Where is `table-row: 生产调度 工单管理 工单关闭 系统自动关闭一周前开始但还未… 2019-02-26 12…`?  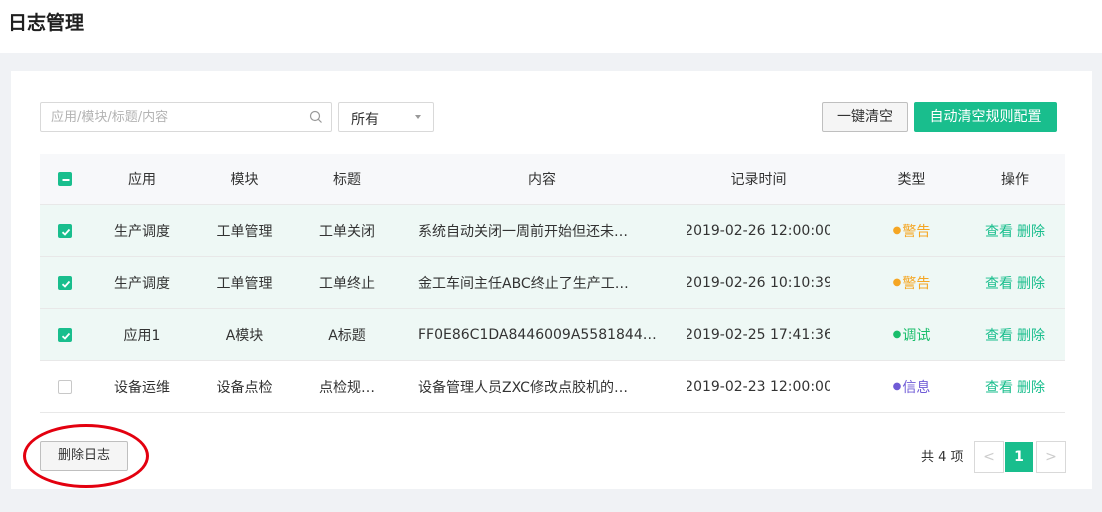 table-row: 生产调度 工单管理 工单关闭 系统自动关闭一周前开始但还未… 2019-02-26 12… is located at coordinates (552, 231).